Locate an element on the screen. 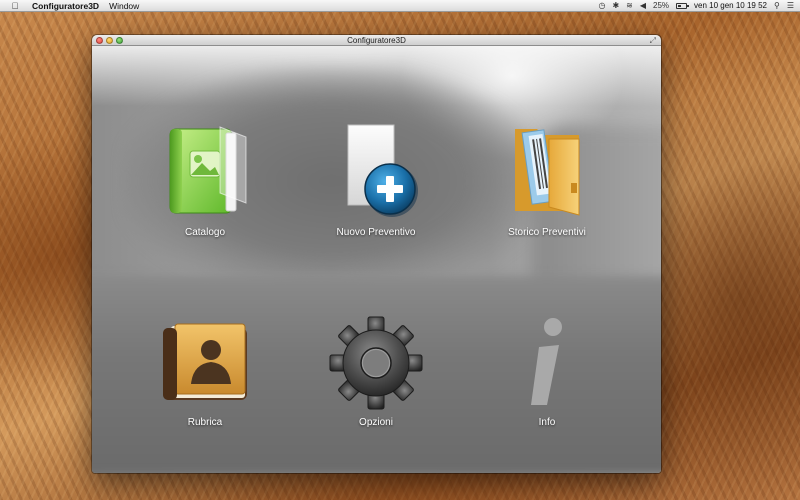  window-title: Configuratore3D is located at coordinates (376, 40).